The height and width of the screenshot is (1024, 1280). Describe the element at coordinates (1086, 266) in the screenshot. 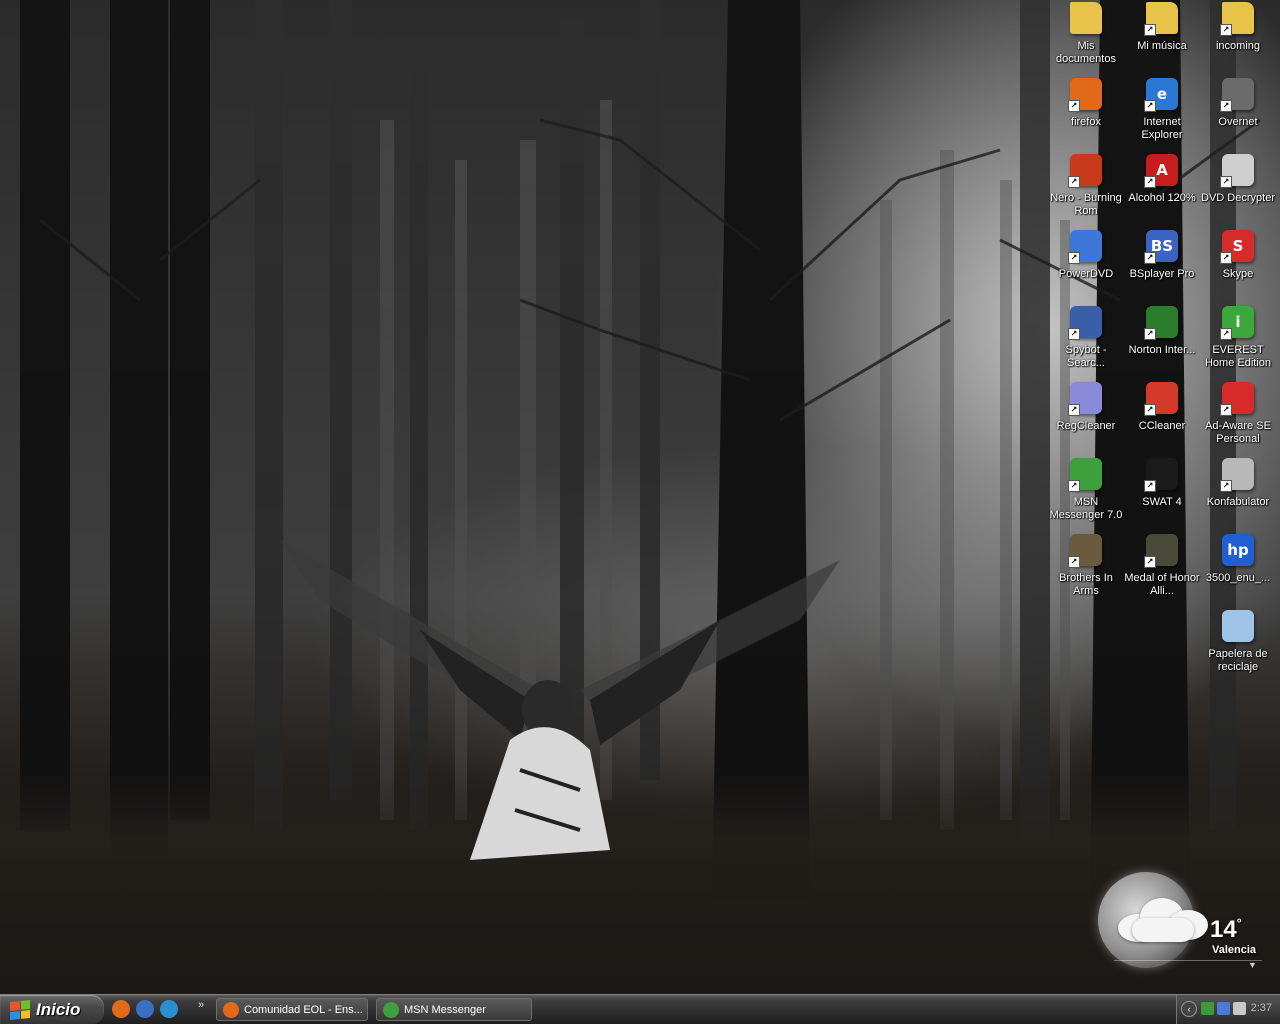

I see `desktop-icon: ↗ PowerDVD` at that location.